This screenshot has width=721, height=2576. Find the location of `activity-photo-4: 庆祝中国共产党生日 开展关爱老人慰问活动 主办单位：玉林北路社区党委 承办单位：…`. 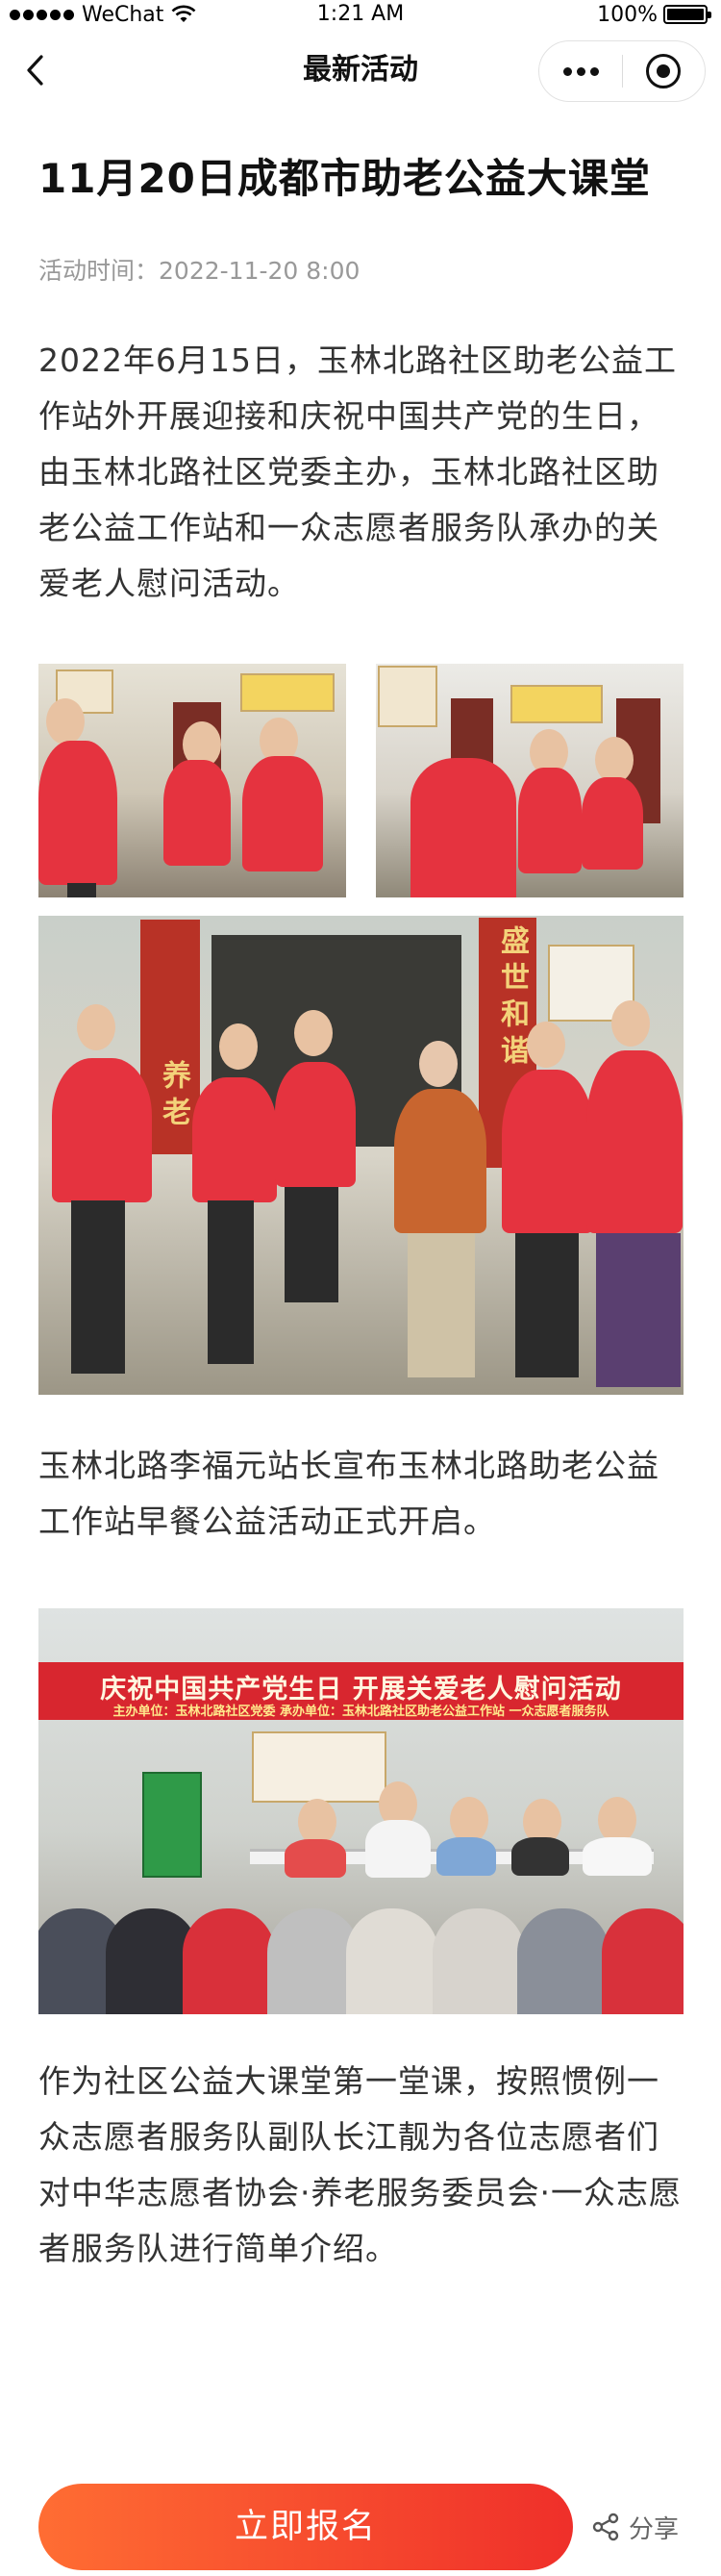

activity-photo-4: 庆祝中国共产党生日 开展关爱老人慰问活动 主办单位：玉林北路社区党委 承办单位：… is located at coordinates (361, 1811).